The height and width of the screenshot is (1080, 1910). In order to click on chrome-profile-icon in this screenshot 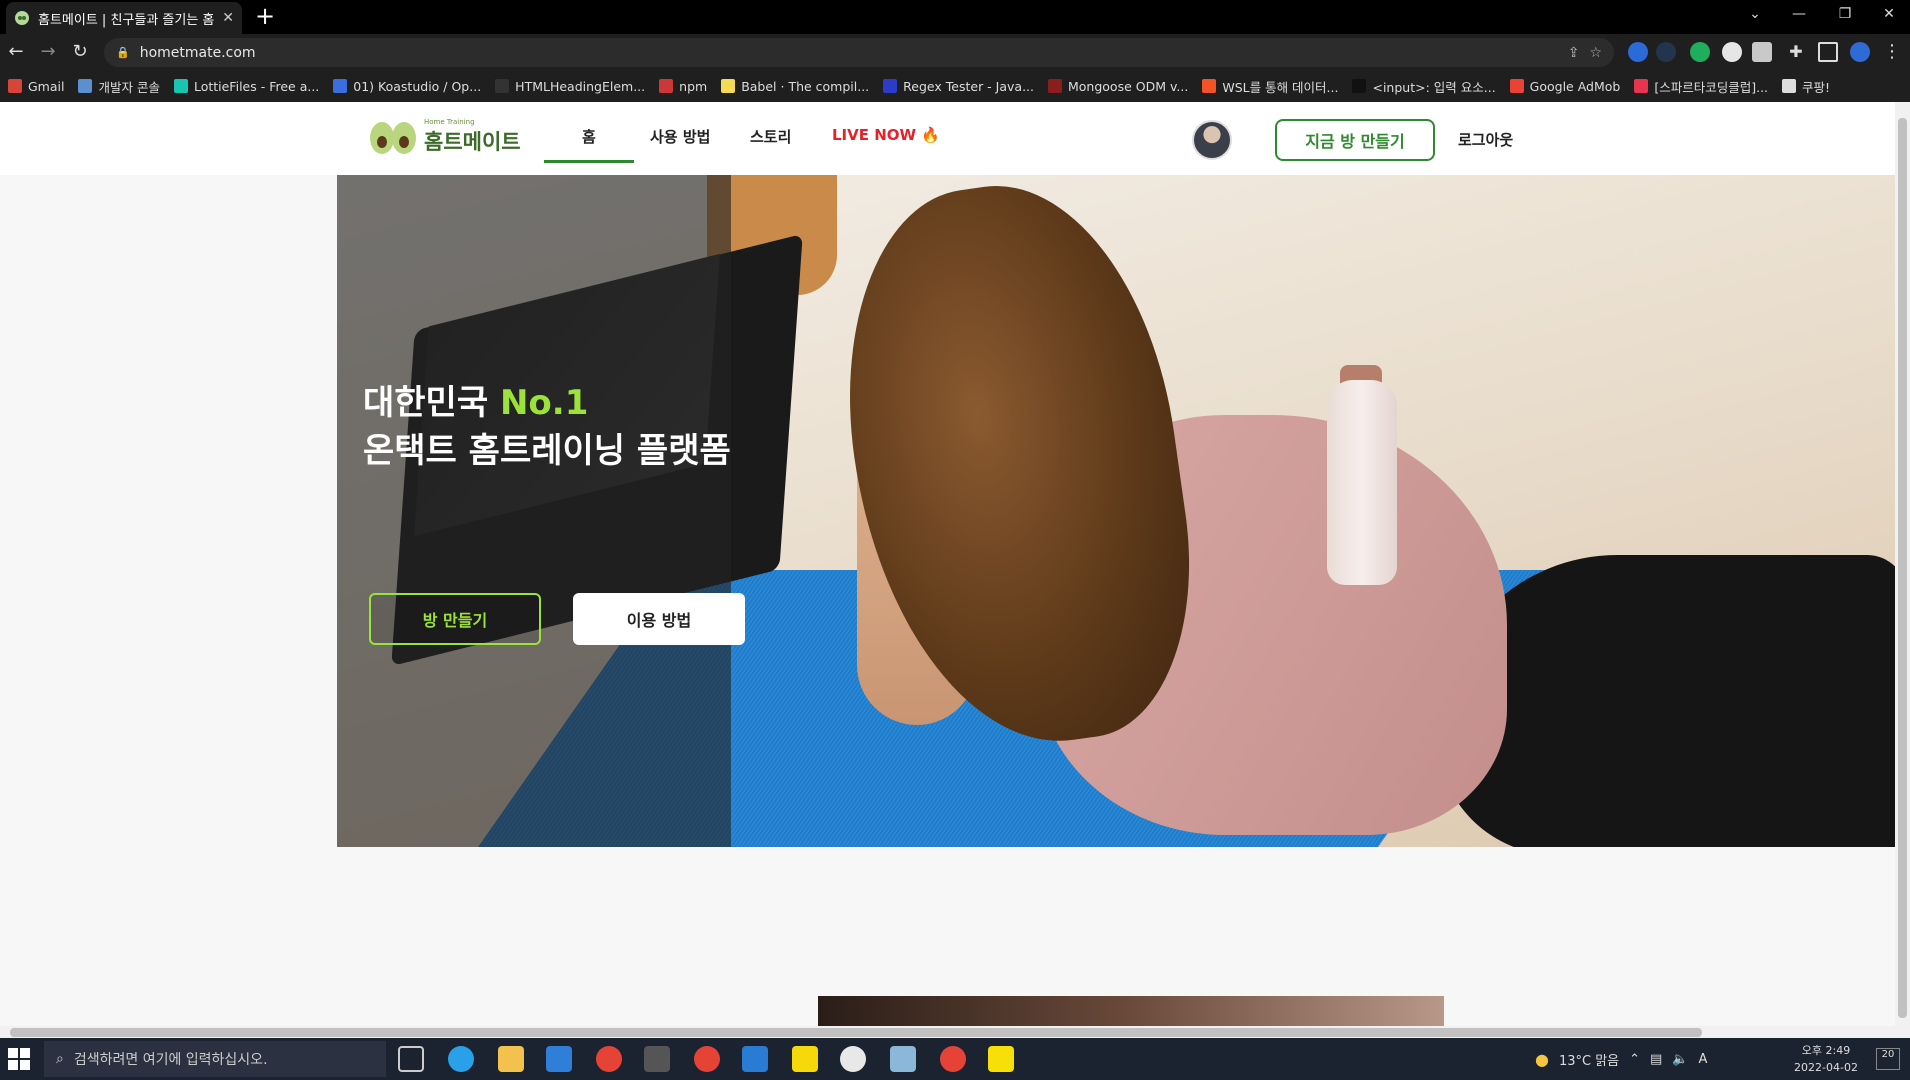, I will do `click(707, 1059)`.